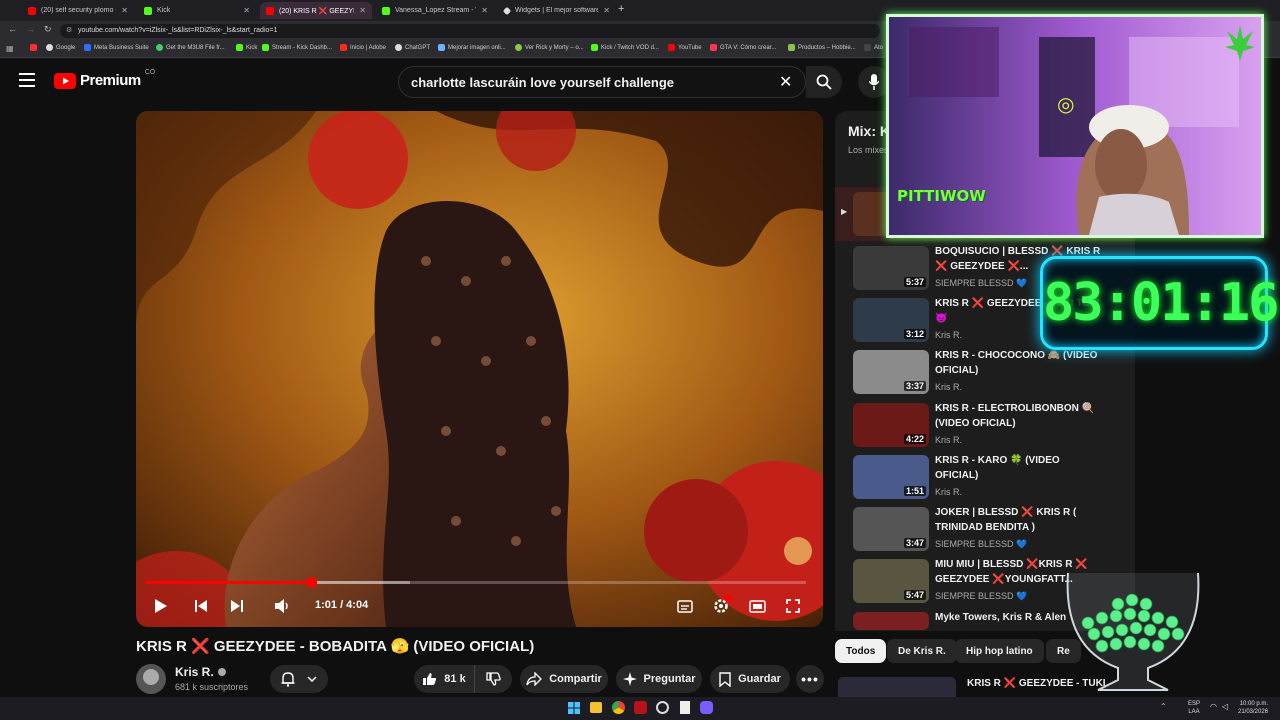  Describe the element at coordinates (659, 679) in the screenshot. I see `ask-button: Preguntar` at that location.